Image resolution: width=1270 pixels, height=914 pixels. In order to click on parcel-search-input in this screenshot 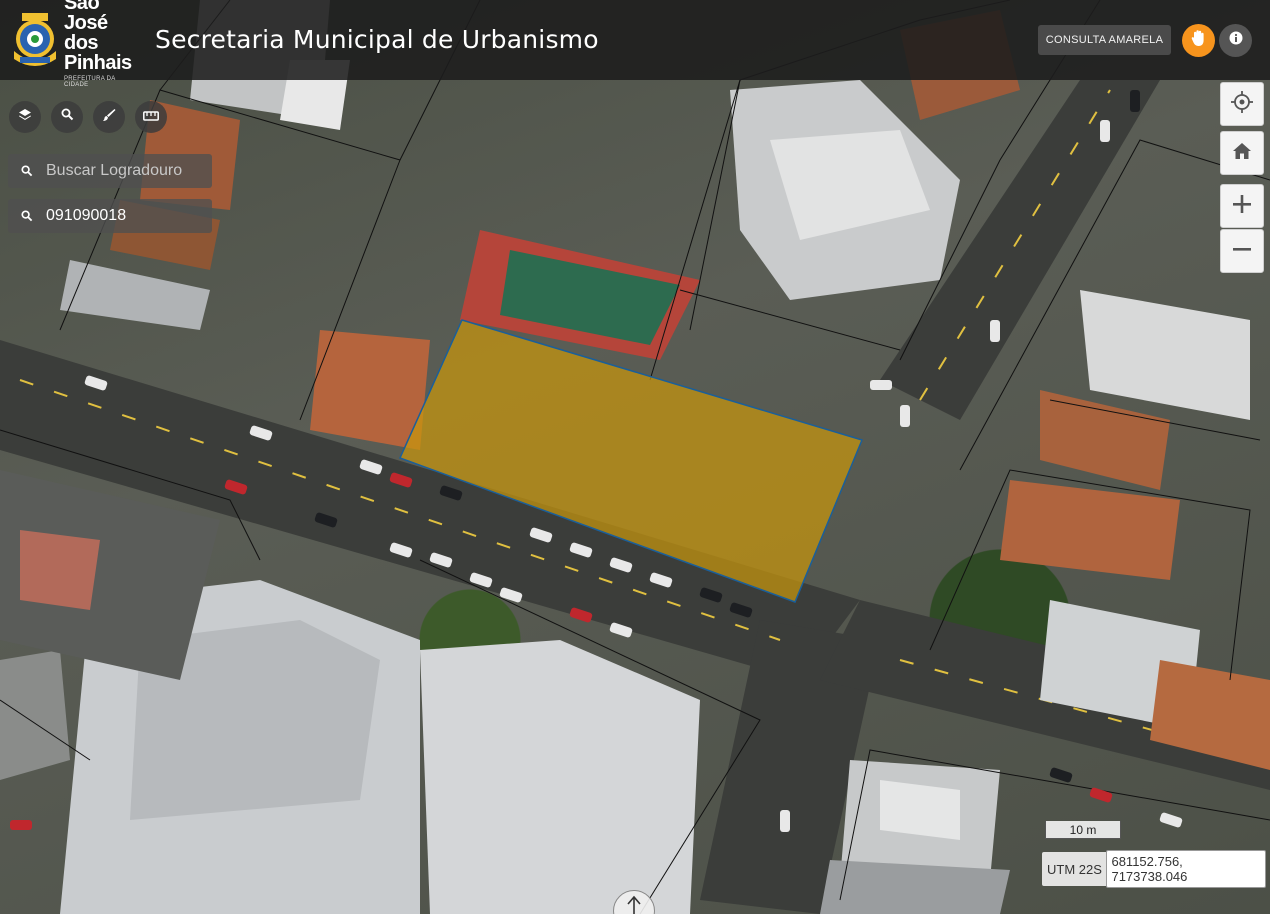, I will do `click(126, 216)`.